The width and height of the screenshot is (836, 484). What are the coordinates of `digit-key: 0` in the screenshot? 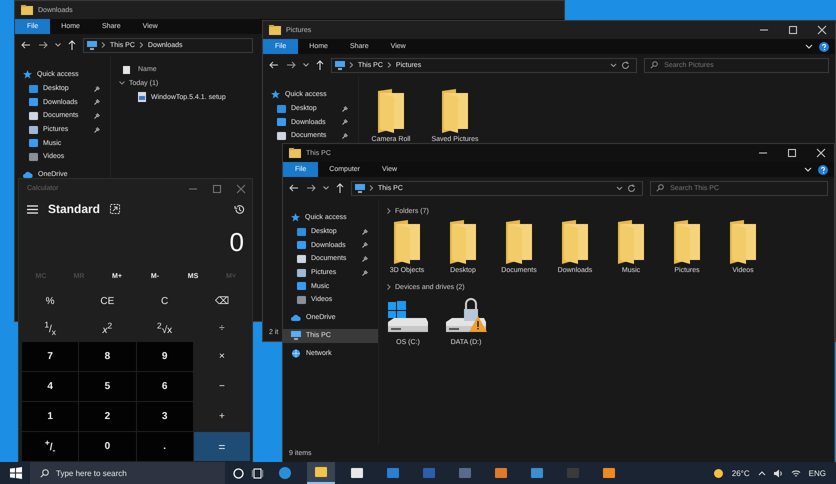 It's located at (107, 446).